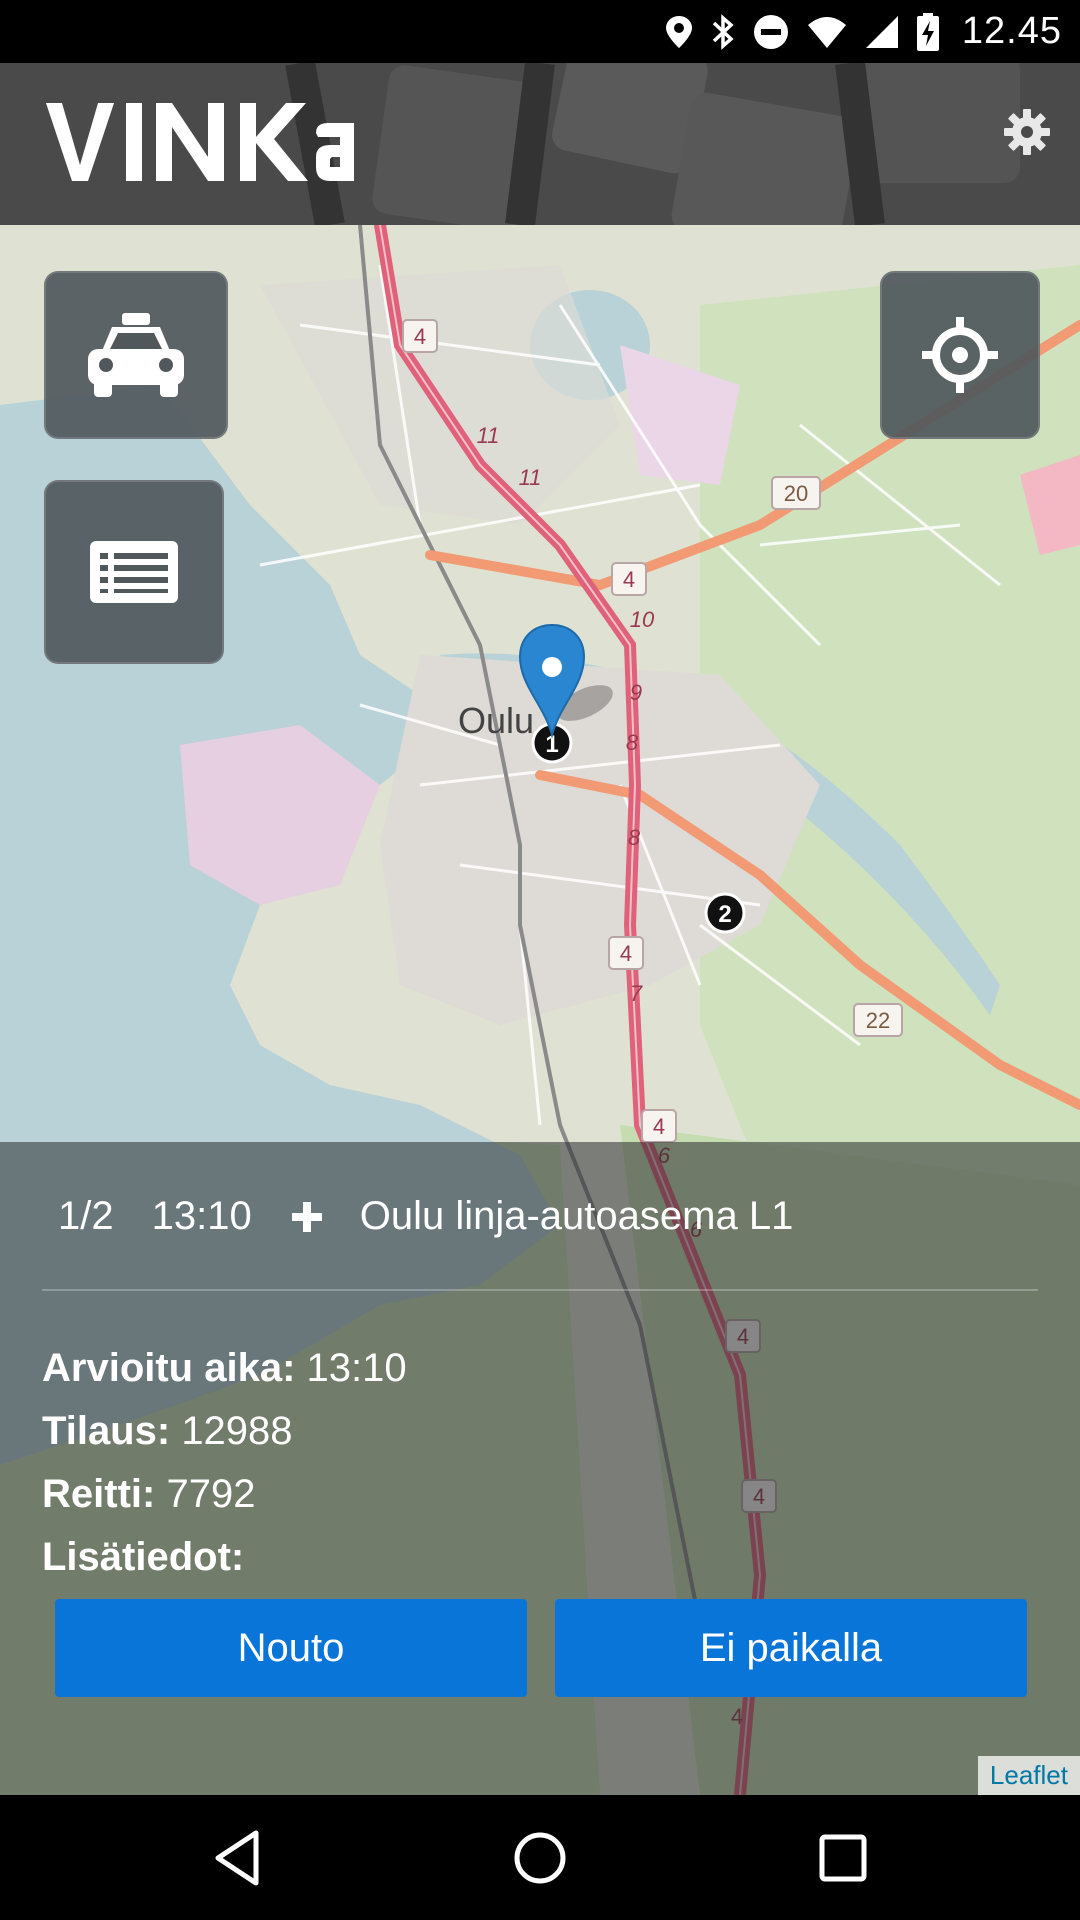  I want to click on back-button, so click(239, 1858).